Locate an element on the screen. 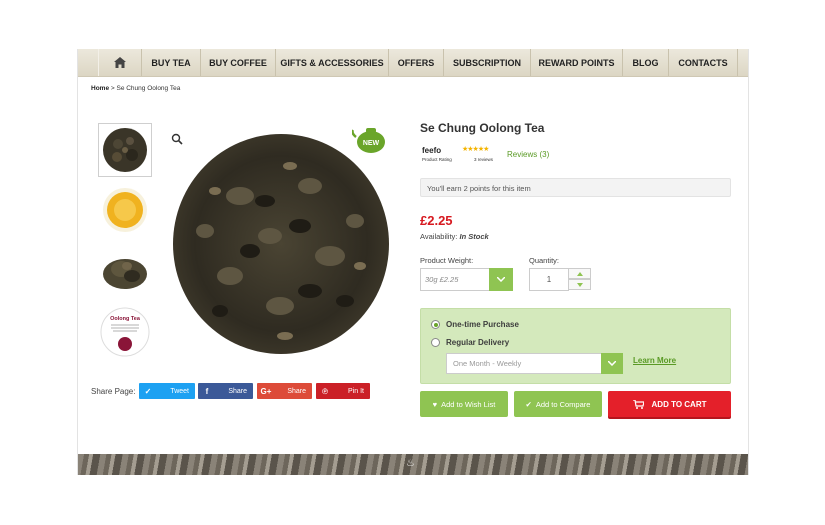 This screenshot has width=825, height=525. pinterest-icon: ℗ is located at coordinates (325, 391).